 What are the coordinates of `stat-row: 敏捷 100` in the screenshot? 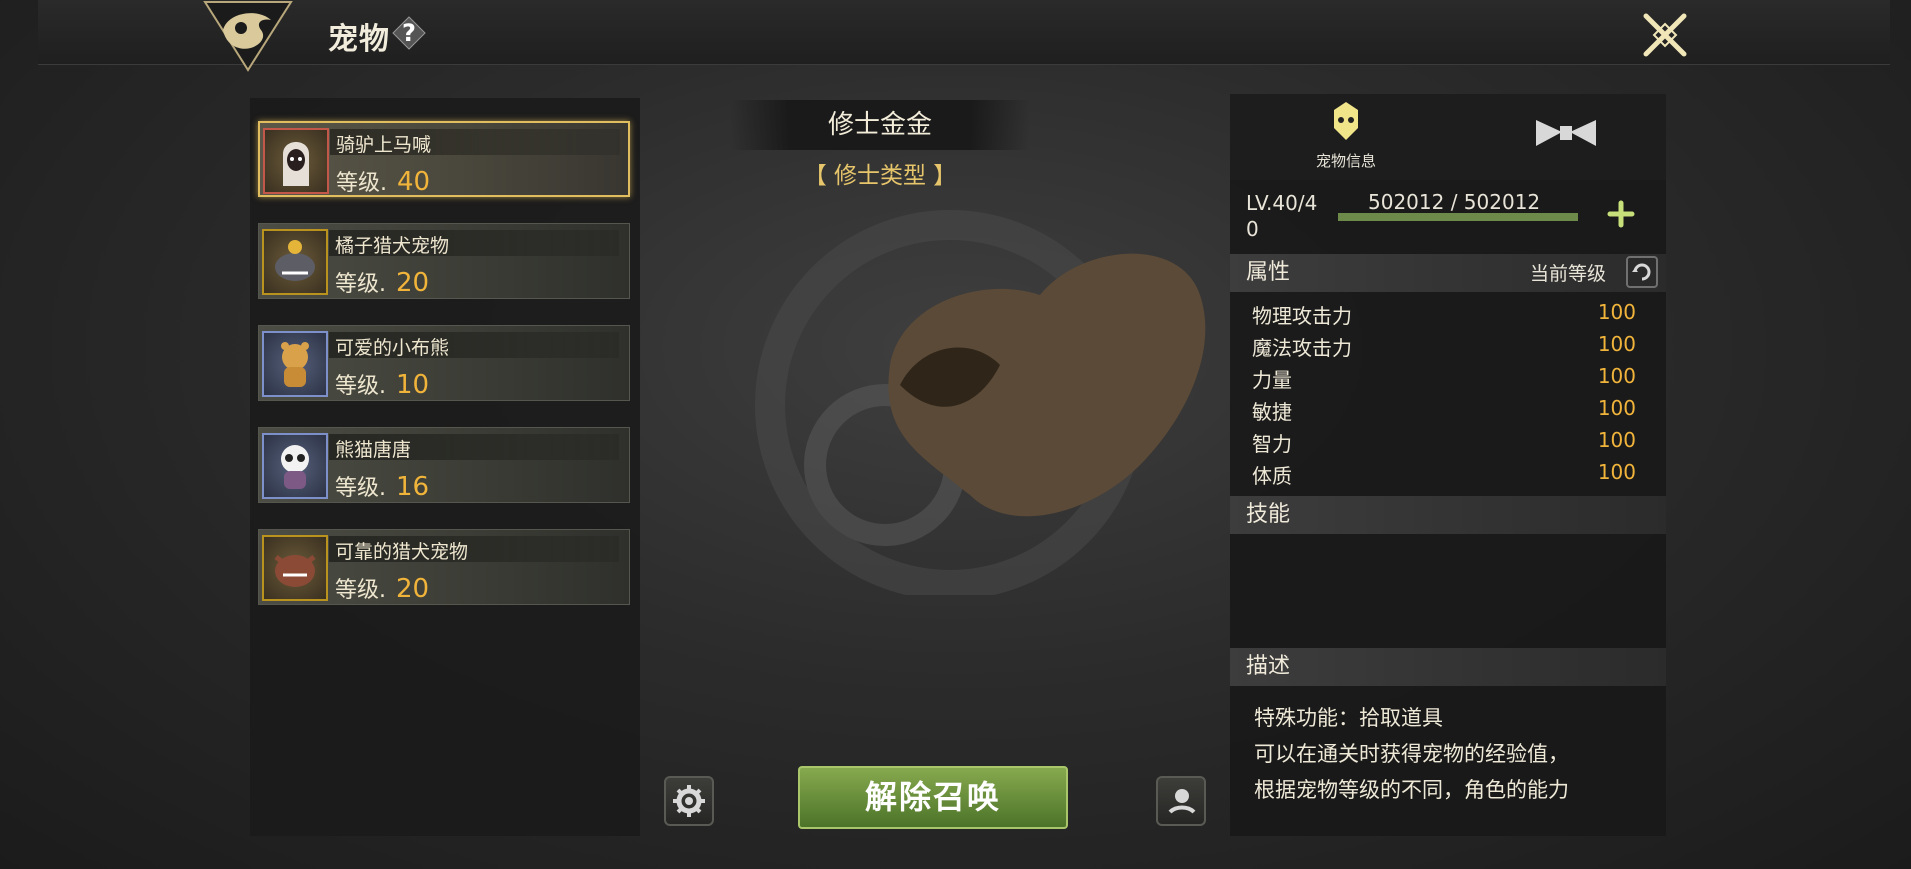 It's located at (1444, 410).